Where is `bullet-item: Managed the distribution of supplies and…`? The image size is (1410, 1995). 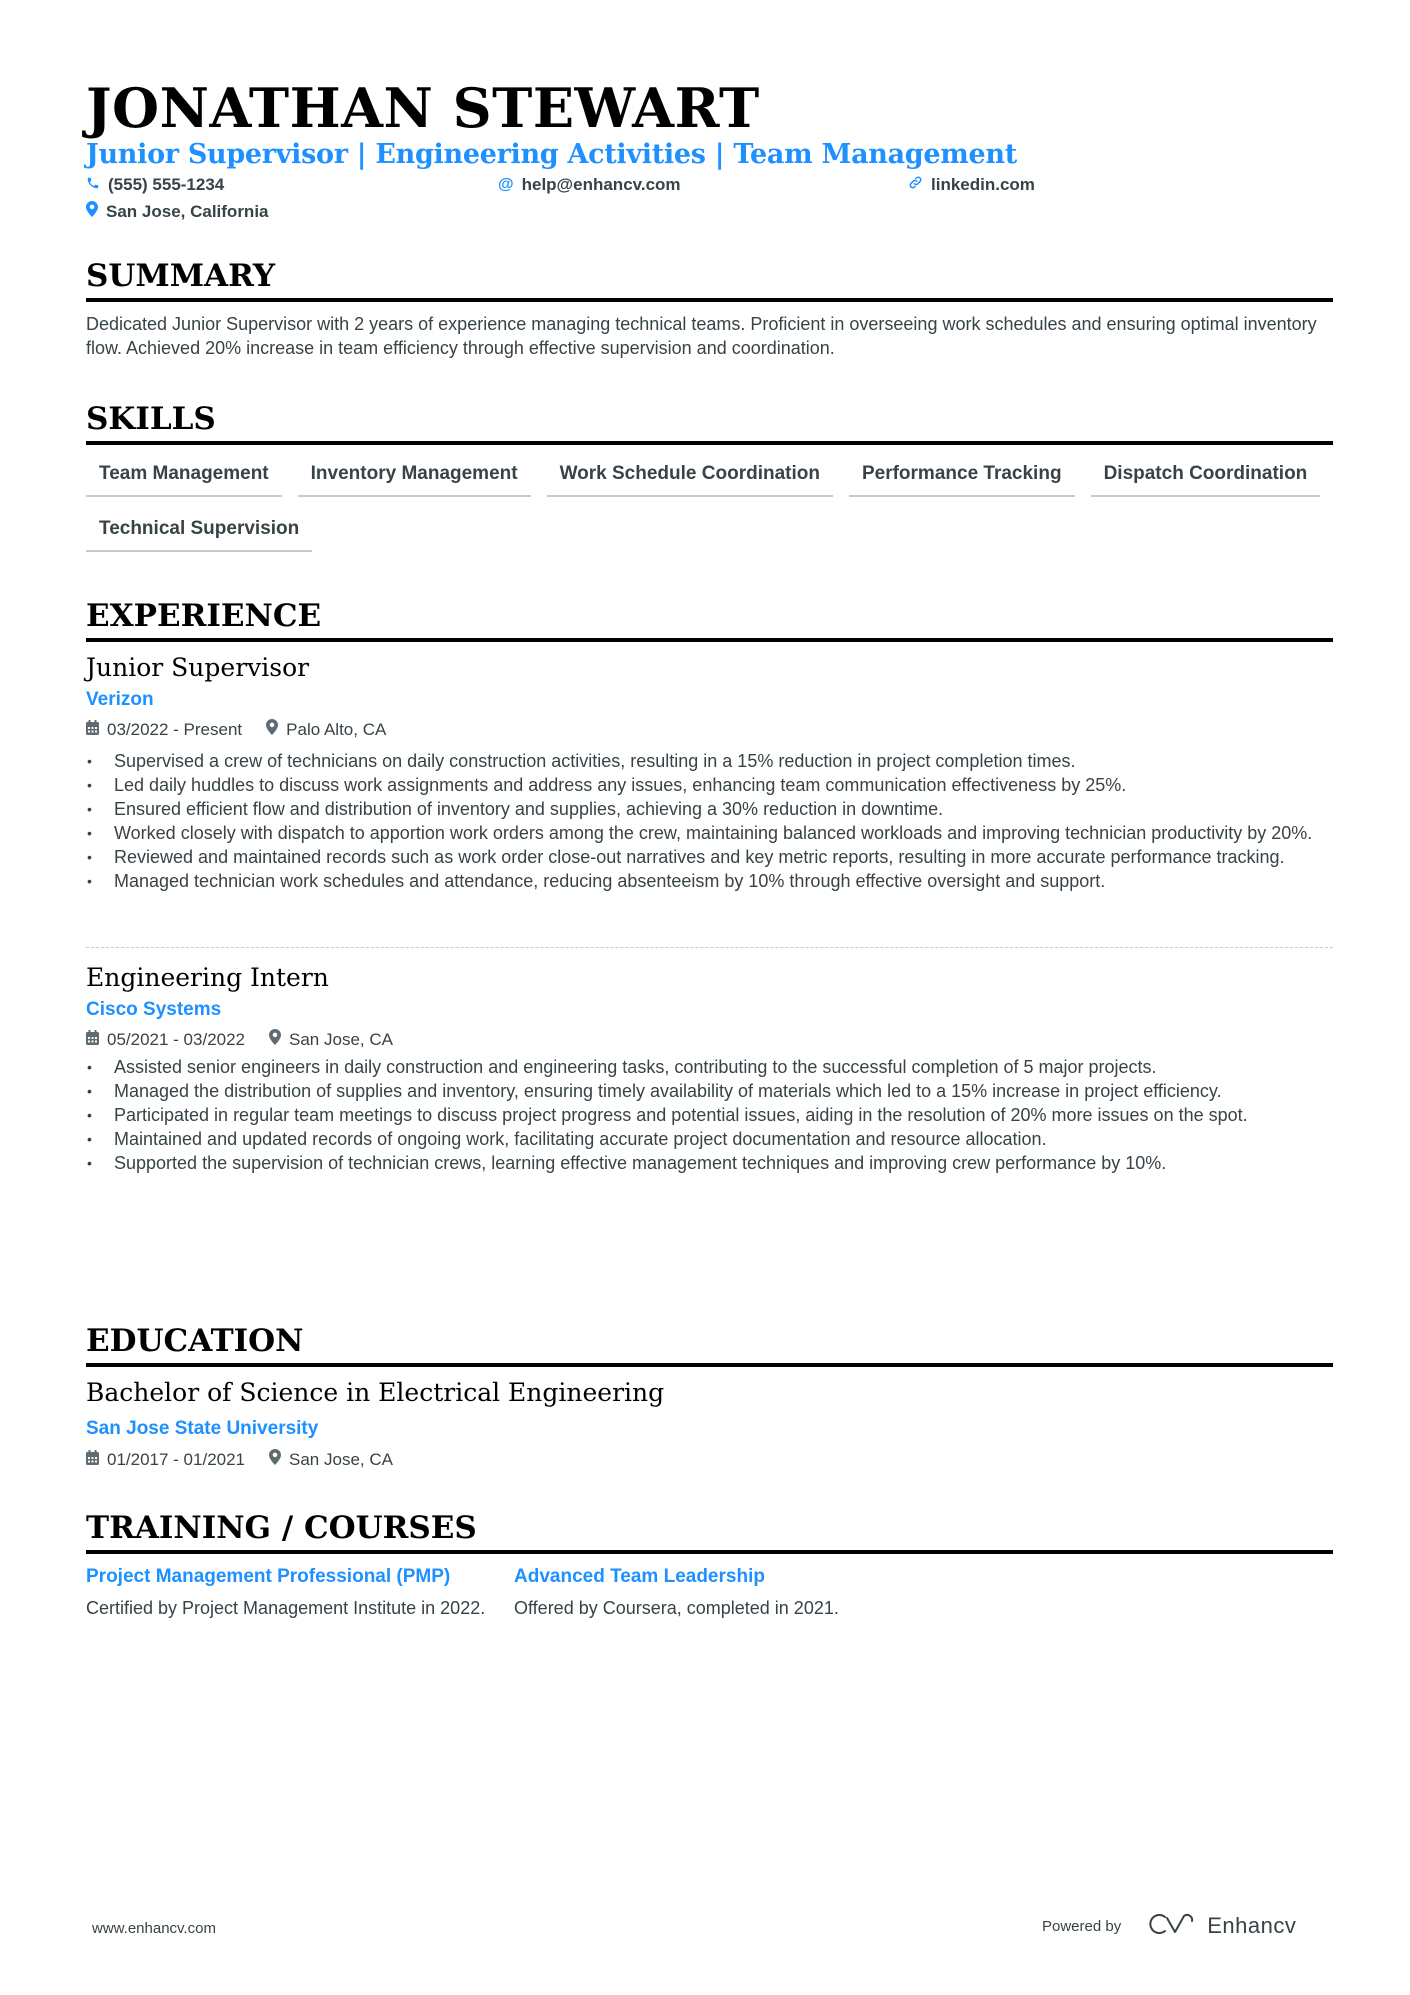
bullet-item: Managed the distribution of supplies and… is located at coordinates (709, 1091).